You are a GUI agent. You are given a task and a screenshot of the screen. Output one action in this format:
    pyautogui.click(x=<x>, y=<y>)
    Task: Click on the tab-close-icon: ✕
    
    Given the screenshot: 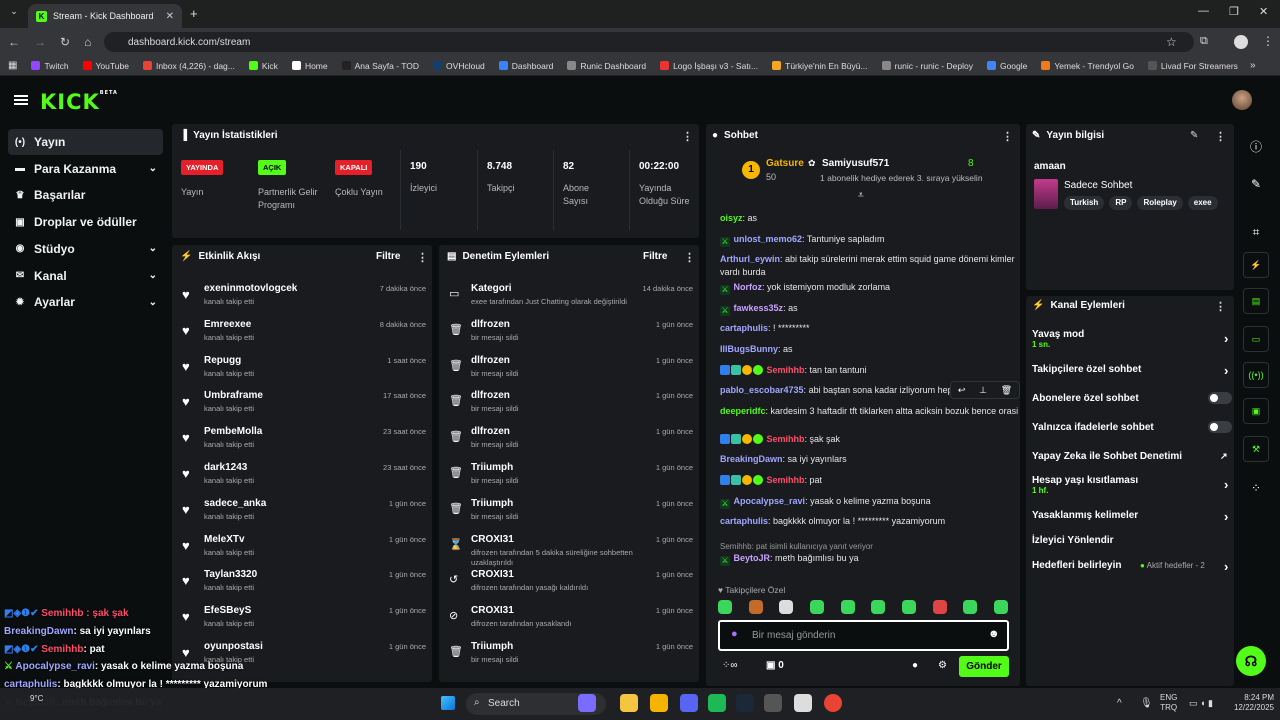 What is the action you would take?
    pyautogui.click(x=170, y=16)
    